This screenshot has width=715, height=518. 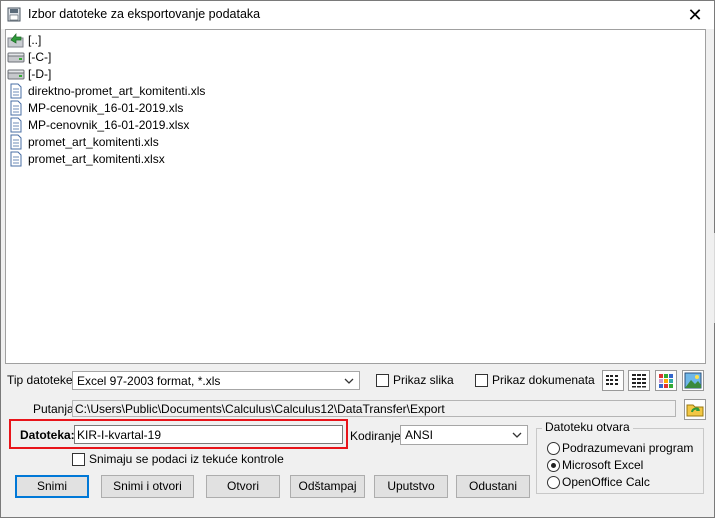 What do you see at coordinates (628, 448) in the screenshot?
I see `radio-label: Podrazumevani program` at bounding box center [628, 448].